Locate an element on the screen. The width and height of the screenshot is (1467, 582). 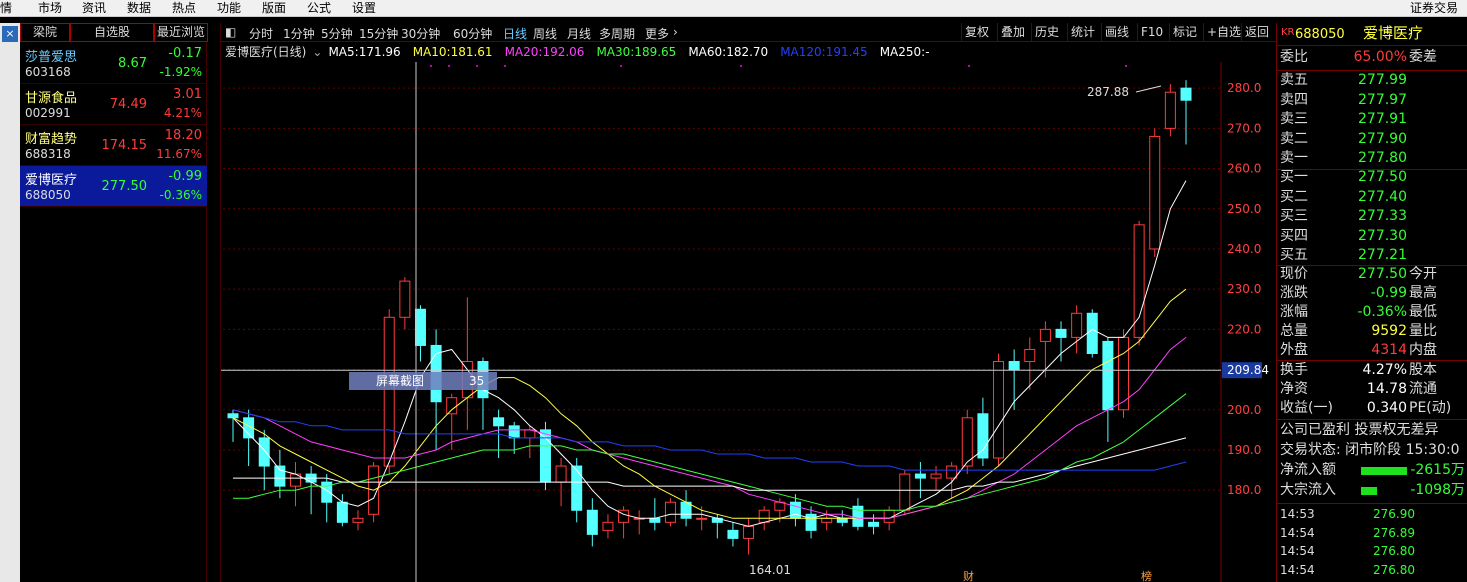
menu-bar: 情 市场 资讯 数据 热点 功能 版面 公式 设置 证券交易 is located at coordinates (733, 8).